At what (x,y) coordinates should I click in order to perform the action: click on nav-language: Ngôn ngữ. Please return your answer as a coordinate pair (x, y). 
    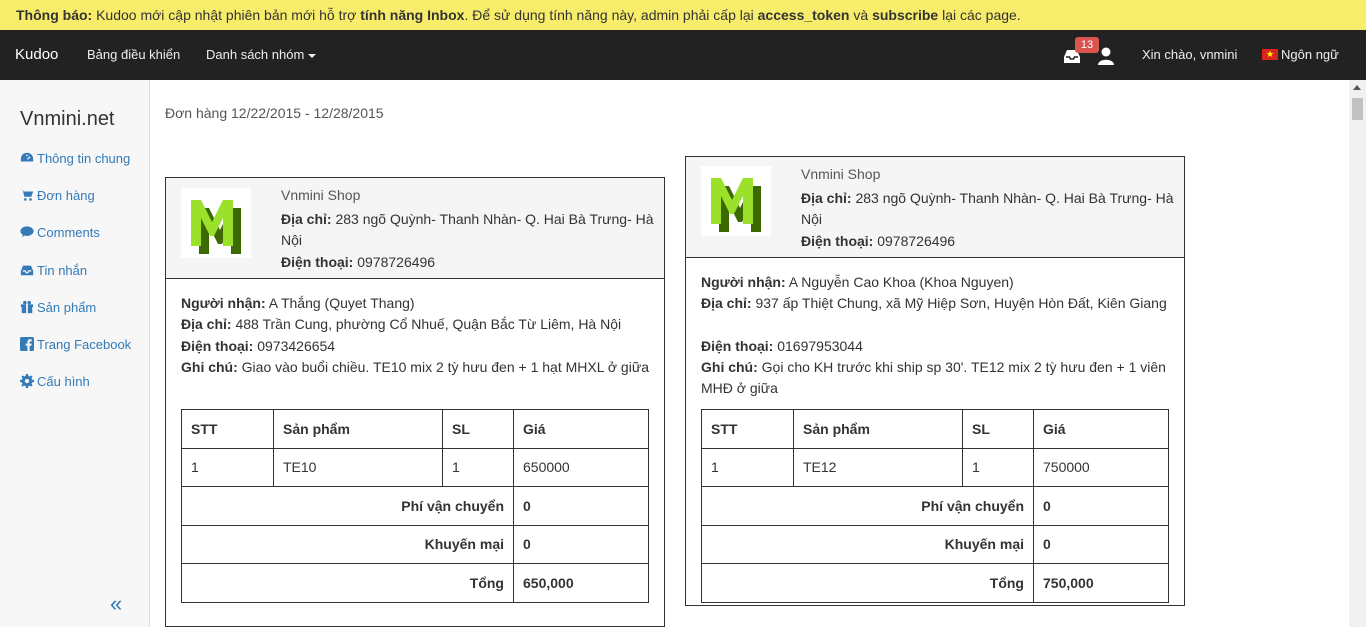
    Looking at the image, I should click on (1300, 55).